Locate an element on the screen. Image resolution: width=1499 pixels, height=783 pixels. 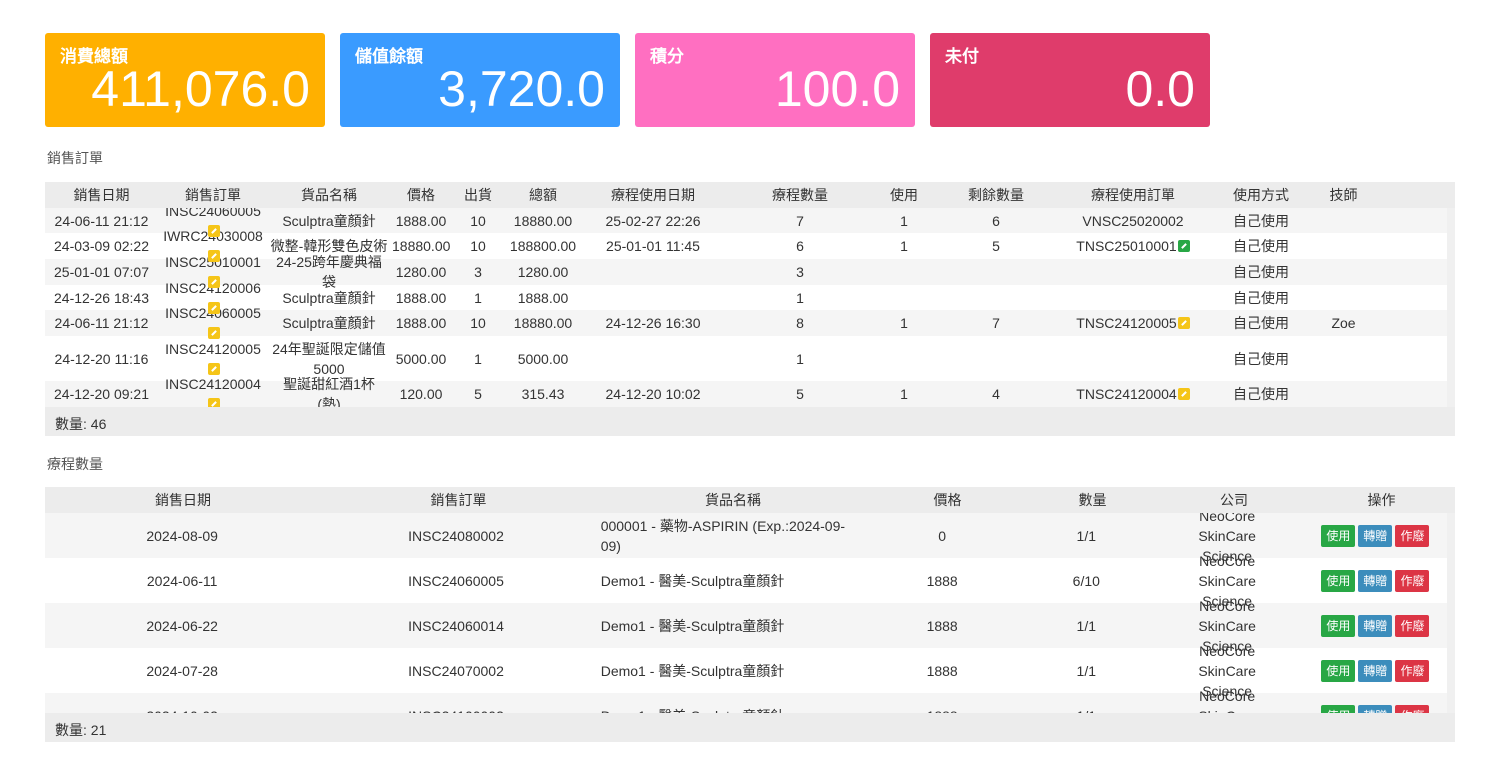
sales-cell-text: 24-12-20 11:16 is located at coordinates (101, 358).